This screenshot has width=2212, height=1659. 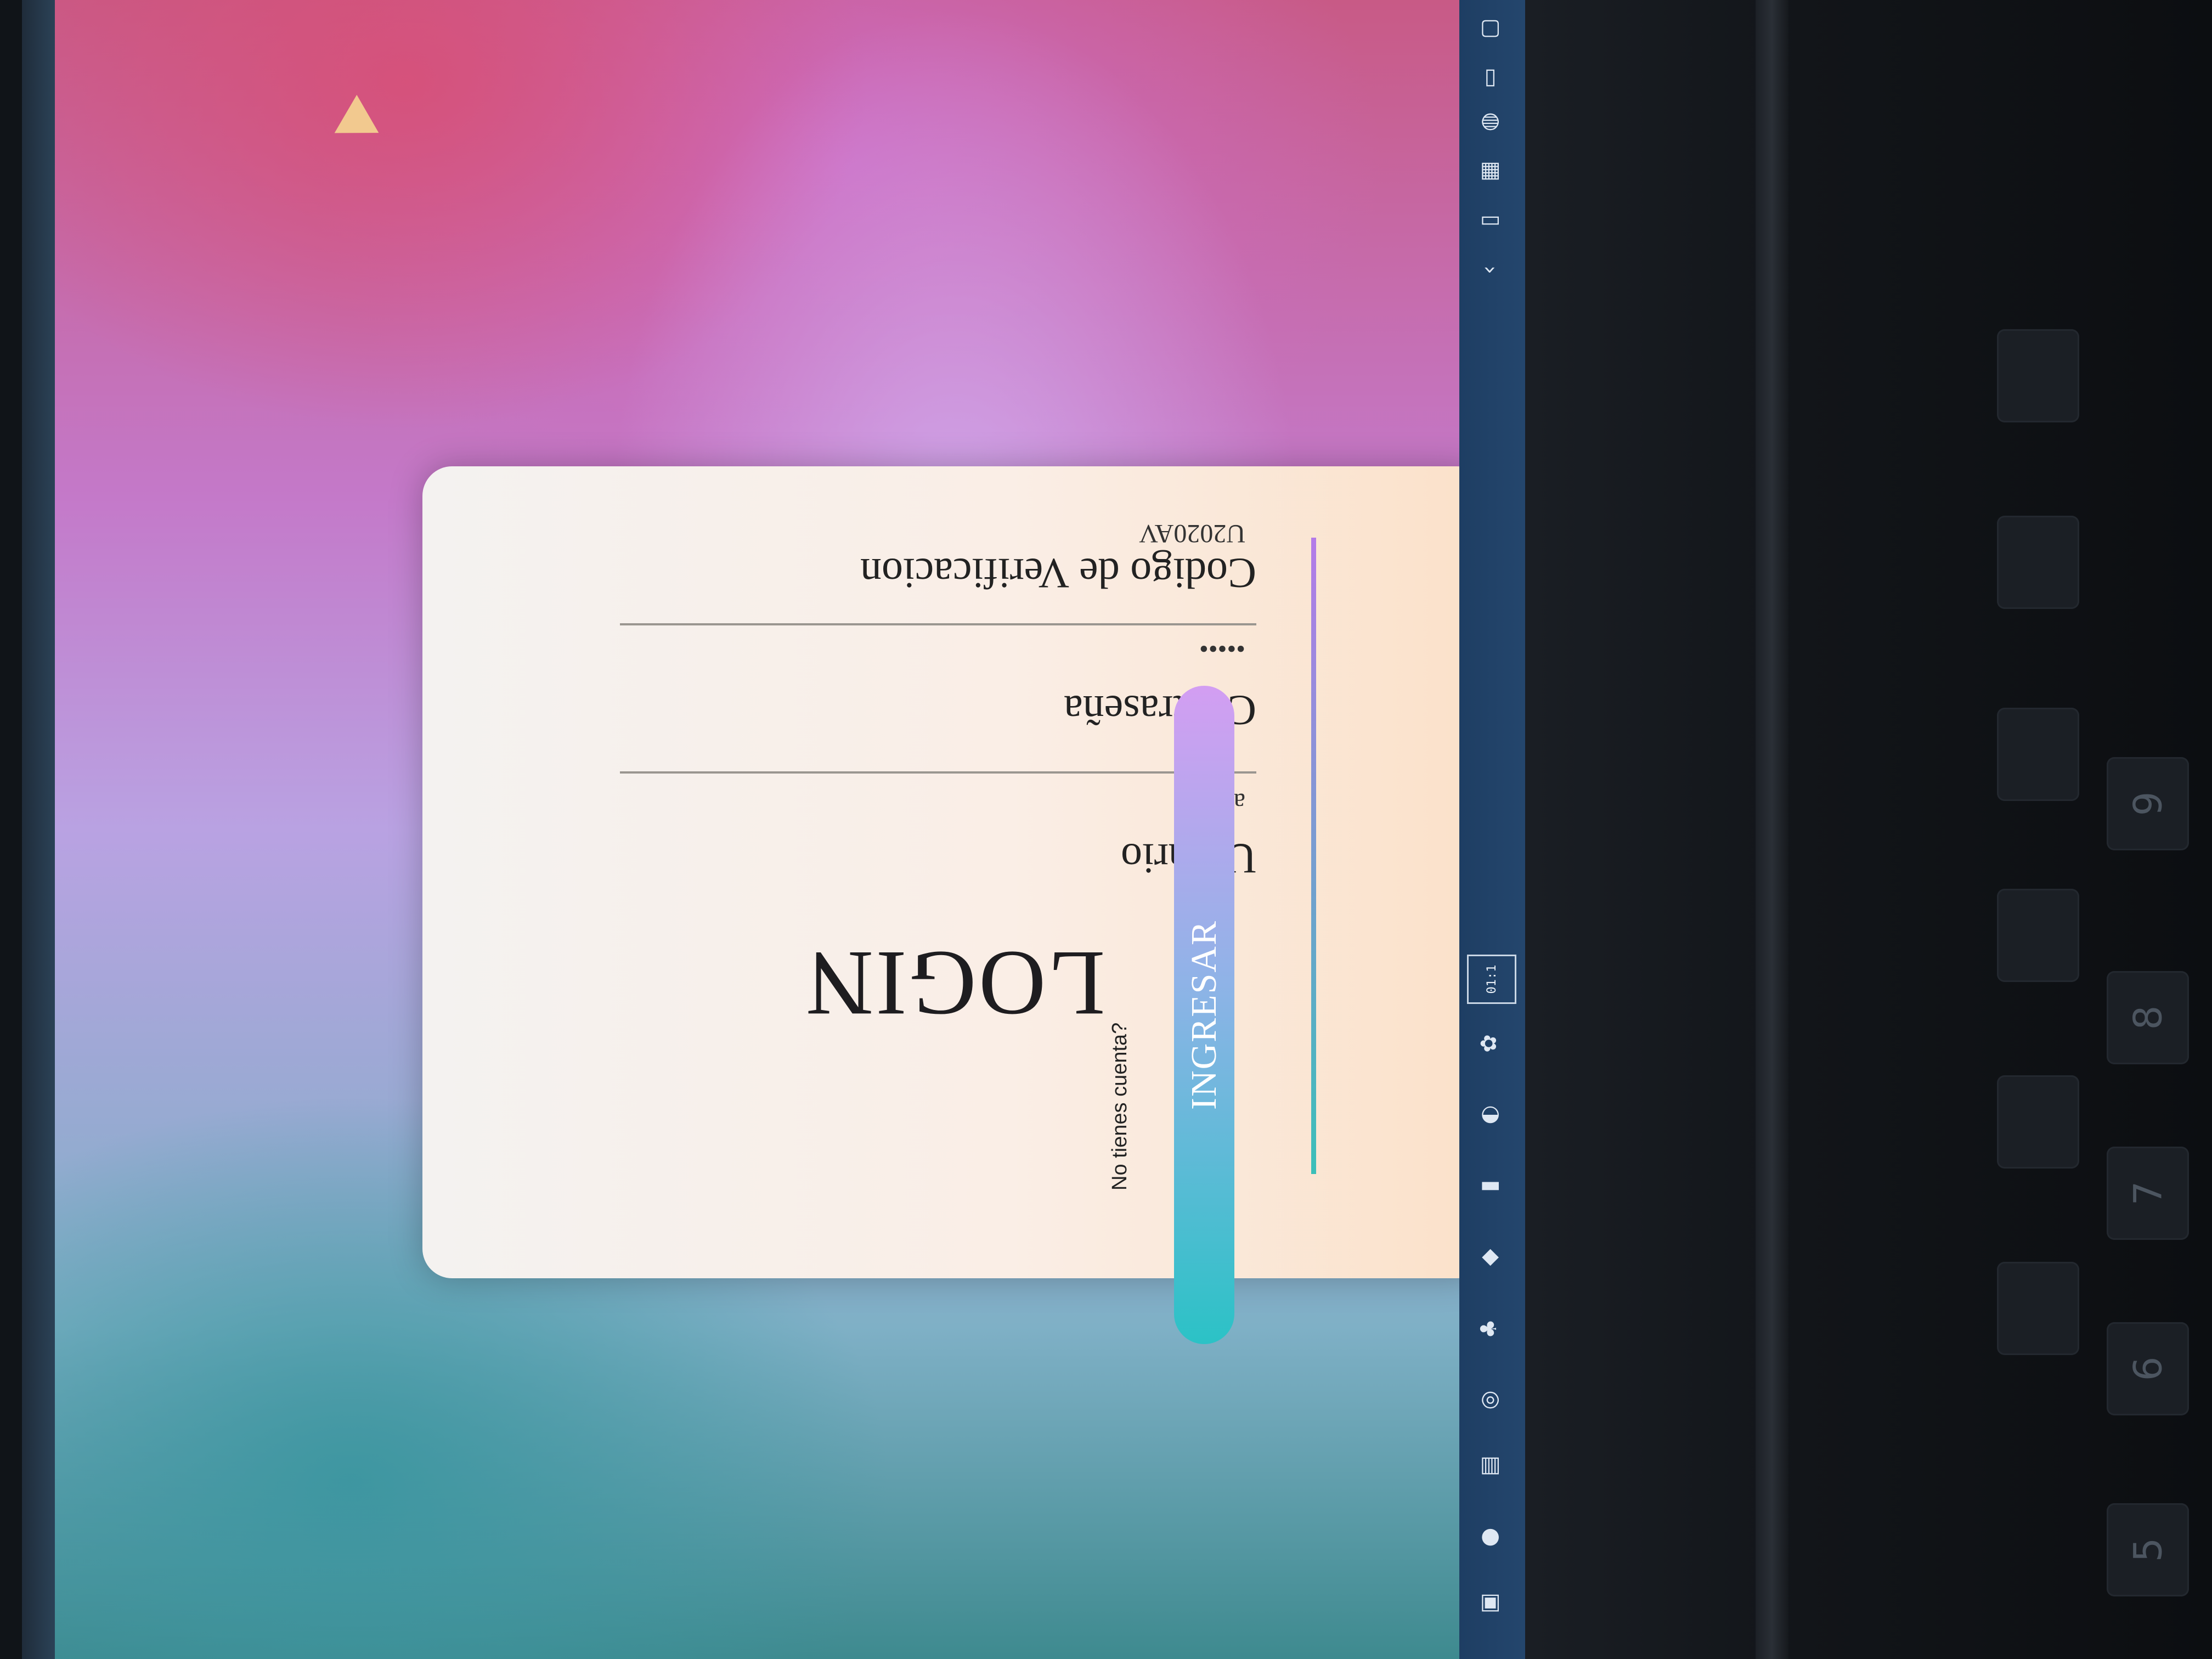 I want to click on task-view-icon: ▣, so click(x=1489, y=1603).